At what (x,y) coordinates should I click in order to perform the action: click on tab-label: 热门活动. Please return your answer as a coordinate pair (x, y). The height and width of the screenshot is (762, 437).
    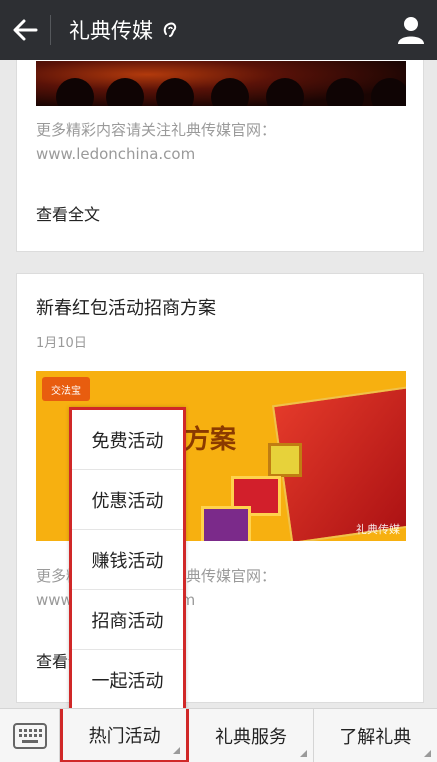
    Looking at the image, I should click on (124, 736).